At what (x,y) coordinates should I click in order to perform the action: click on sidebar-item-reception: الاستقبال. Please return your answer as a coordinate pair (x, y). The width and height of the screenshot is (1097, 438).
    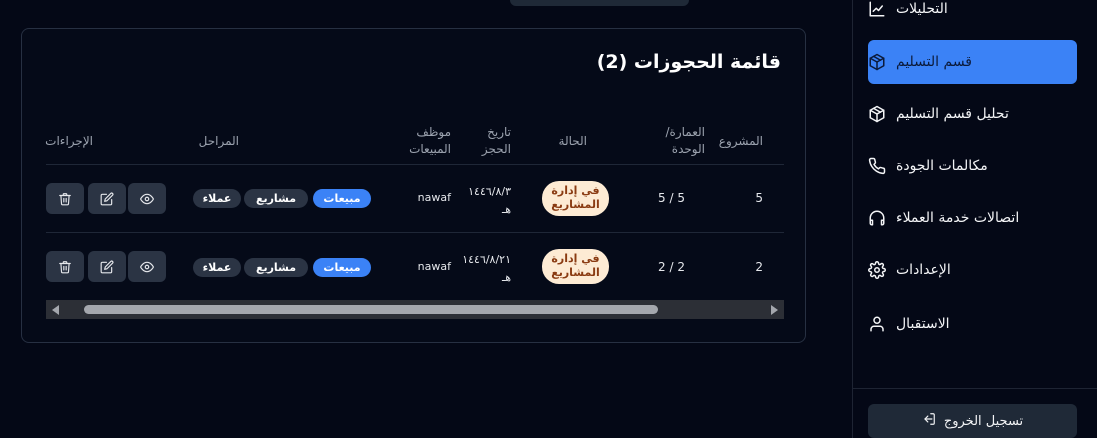
    Looking at the image, I should click on (972, 324).